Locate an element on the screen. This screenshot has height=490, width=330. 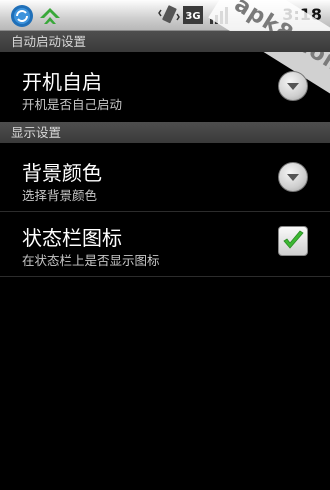
signal-icon is located at coordinates (219, 17).